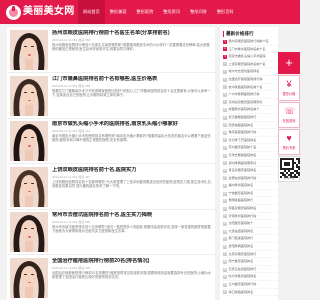  I want to click on sidebar-item-label: 南昌双眼皮医院排名, so click(242, 208).